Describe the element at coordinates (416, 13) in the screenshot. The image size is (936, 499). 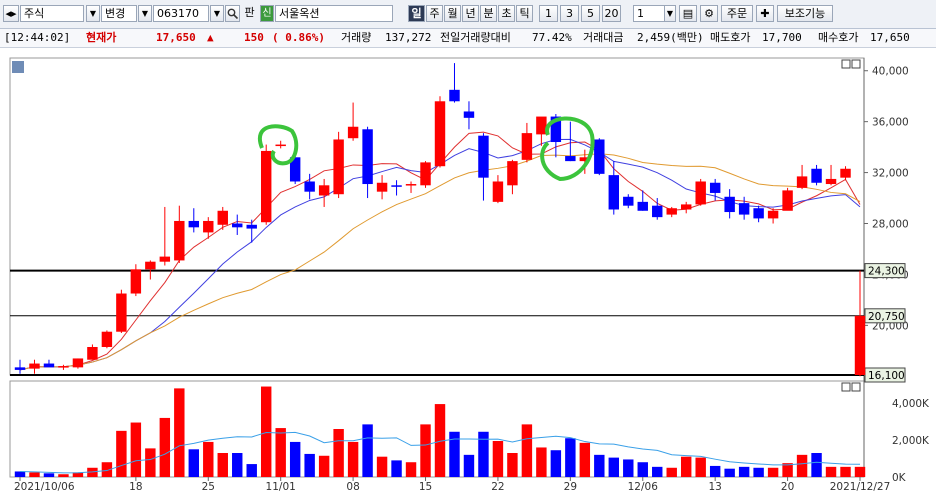
I see `period-button-0: 일` at that location.